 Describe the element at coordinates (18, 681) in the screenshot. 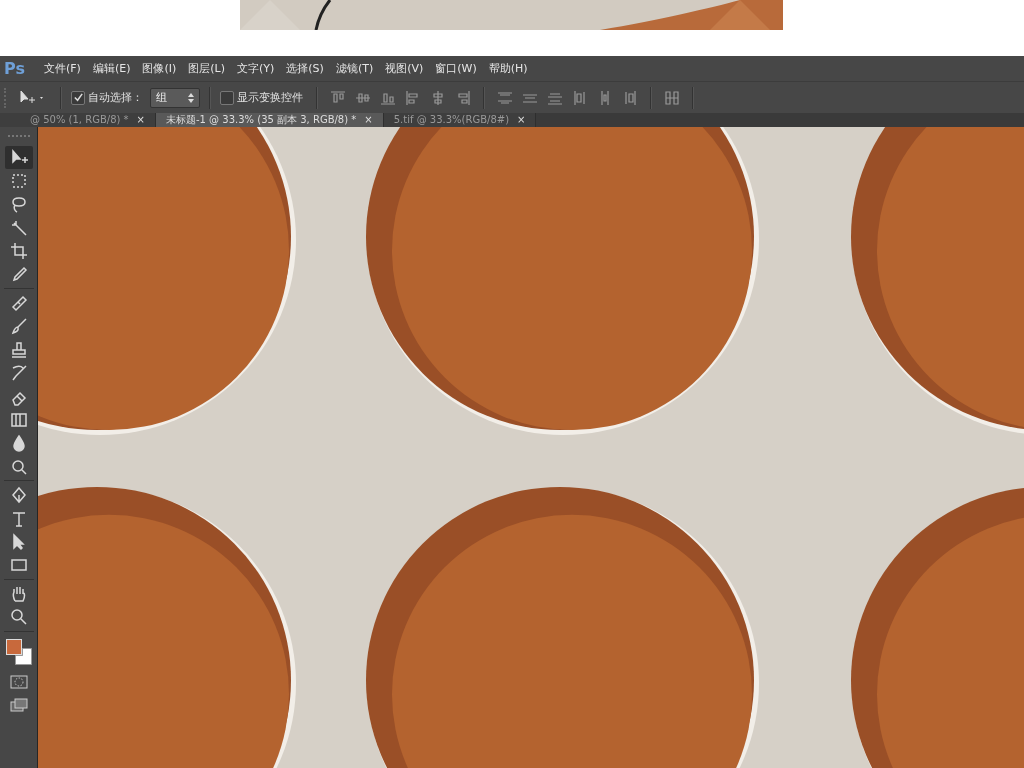

I see `mask-icon` at that location.